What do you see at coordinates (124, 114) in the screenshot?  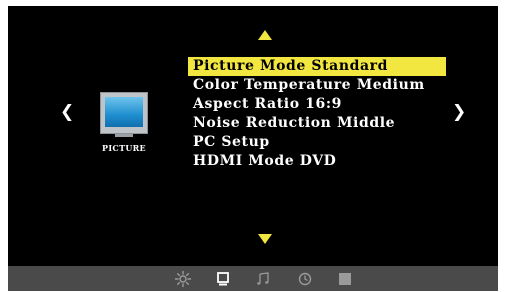 I see `tv-picture-icon` at bounding box center [124, 114].